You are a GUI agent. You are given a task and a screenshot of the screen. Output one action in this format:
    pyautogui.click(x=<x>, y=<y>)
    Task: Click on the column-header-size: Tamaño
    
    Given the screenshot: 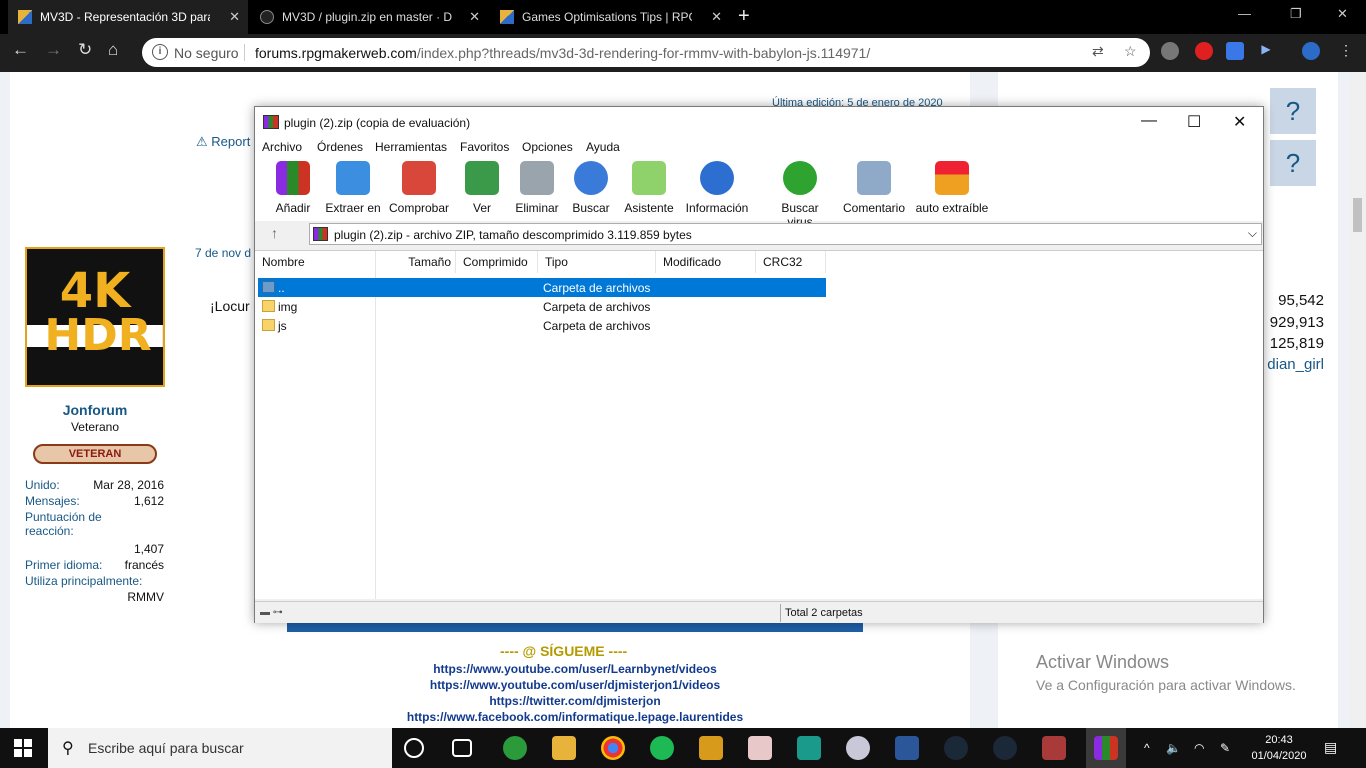 What is the action you would take?
    pyautogui.click(x=416, y=262)
    